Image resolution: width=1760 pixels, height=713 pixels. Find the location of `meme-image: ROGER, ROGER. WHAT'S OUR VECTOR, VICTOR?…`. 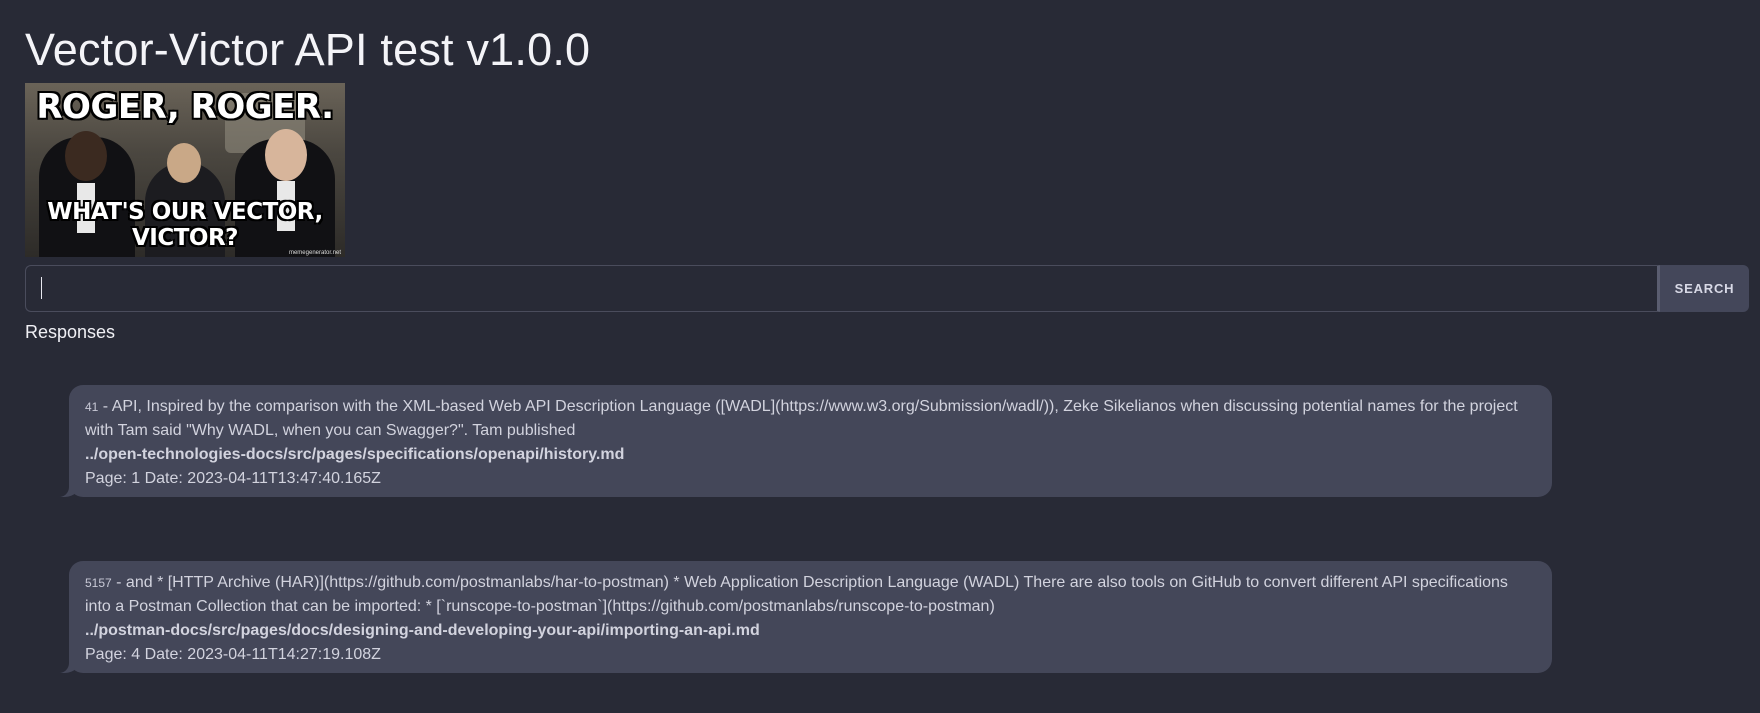

meme-image: ROGER, ROGER. WHAT'S OUR VECTOR, VICTOR?… is located at coordinates (185, 170).